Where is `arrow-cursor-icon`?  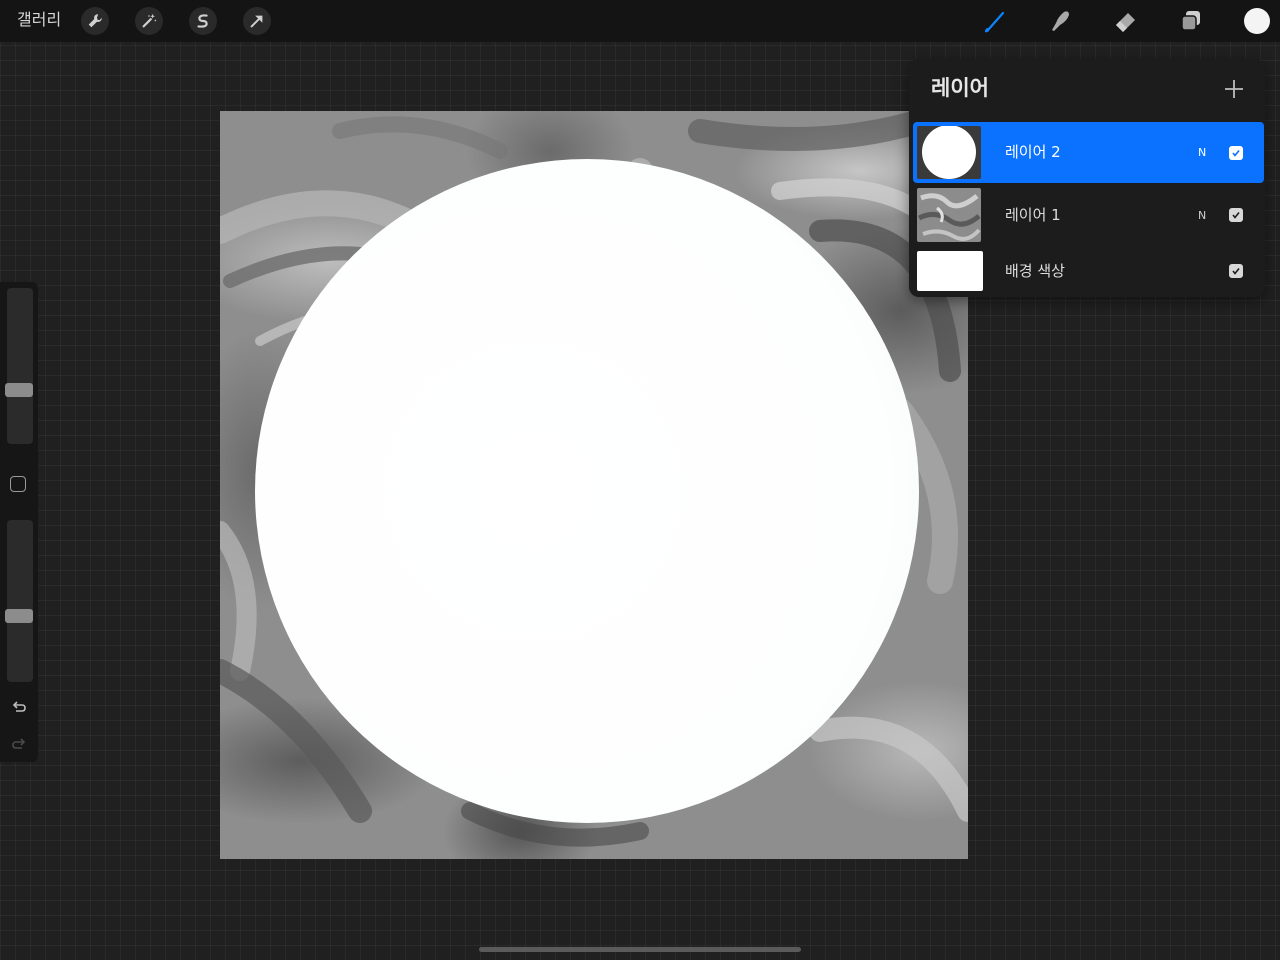 arrow-cursor-icon is located at coordinates (256, 21).